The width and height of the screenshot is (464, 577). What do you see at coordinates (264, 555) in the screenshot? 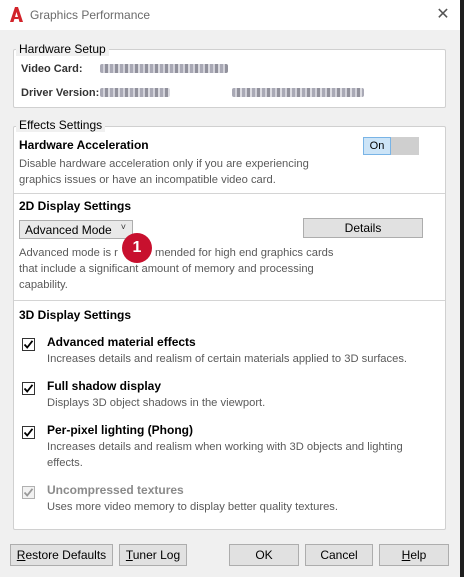
I see `ok-button: OK` at bounding box center [264, 555].